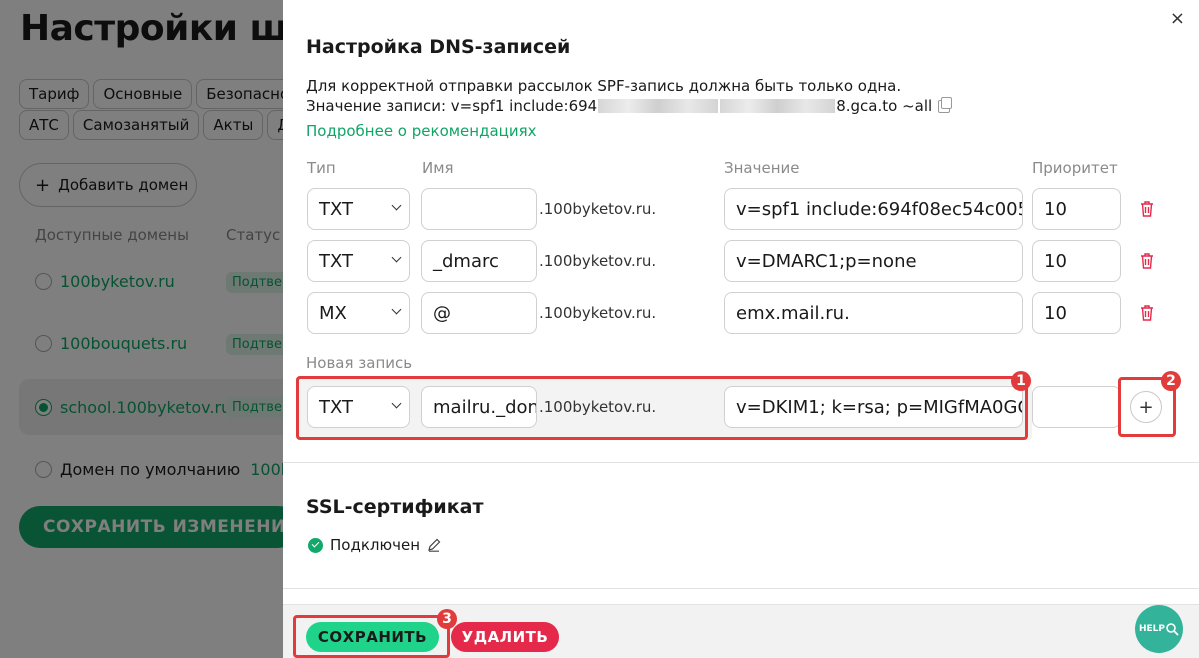 The width and height of the screenshot is (1199, 658). What do you see at coordinates (438, 168) in the screenshot?
I see `name-column-header: Имя` at bounding box center [438, 168].